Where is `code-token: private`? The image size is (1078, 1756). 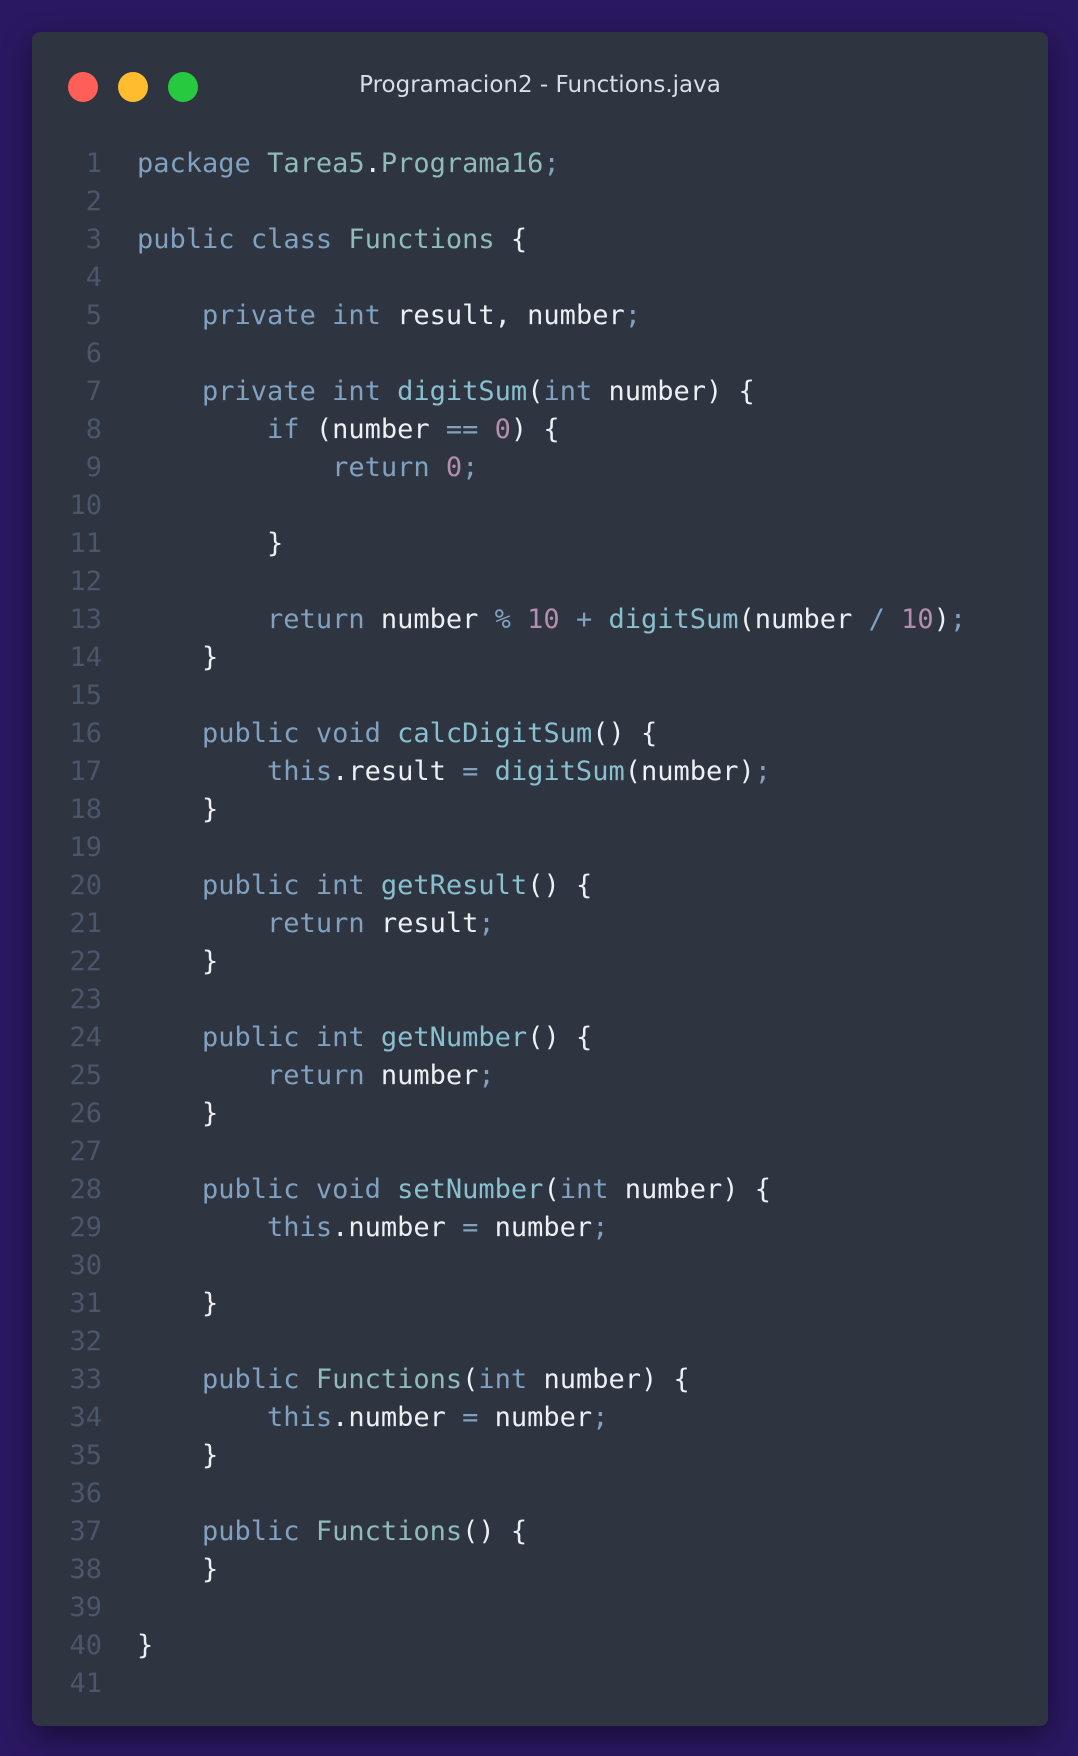
code-token: private is located at coordinates (259, 315).